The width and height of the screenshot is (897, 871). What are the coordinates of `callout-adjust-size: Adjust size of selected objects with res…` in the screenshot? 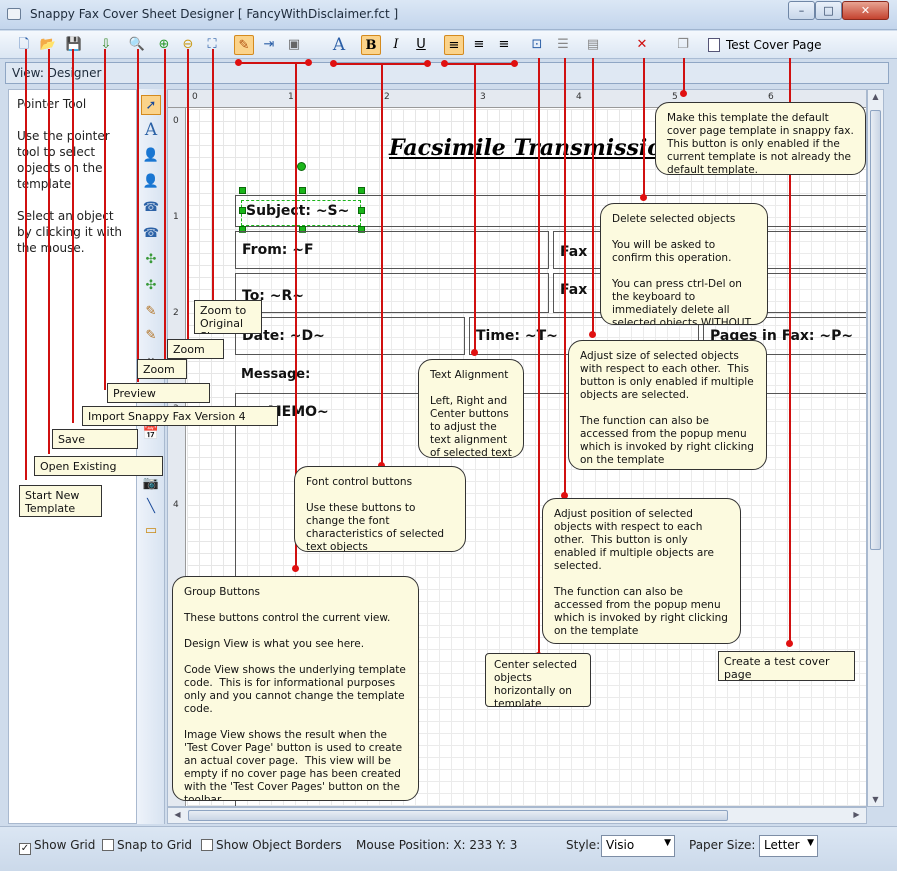 It's located at (667, 405).